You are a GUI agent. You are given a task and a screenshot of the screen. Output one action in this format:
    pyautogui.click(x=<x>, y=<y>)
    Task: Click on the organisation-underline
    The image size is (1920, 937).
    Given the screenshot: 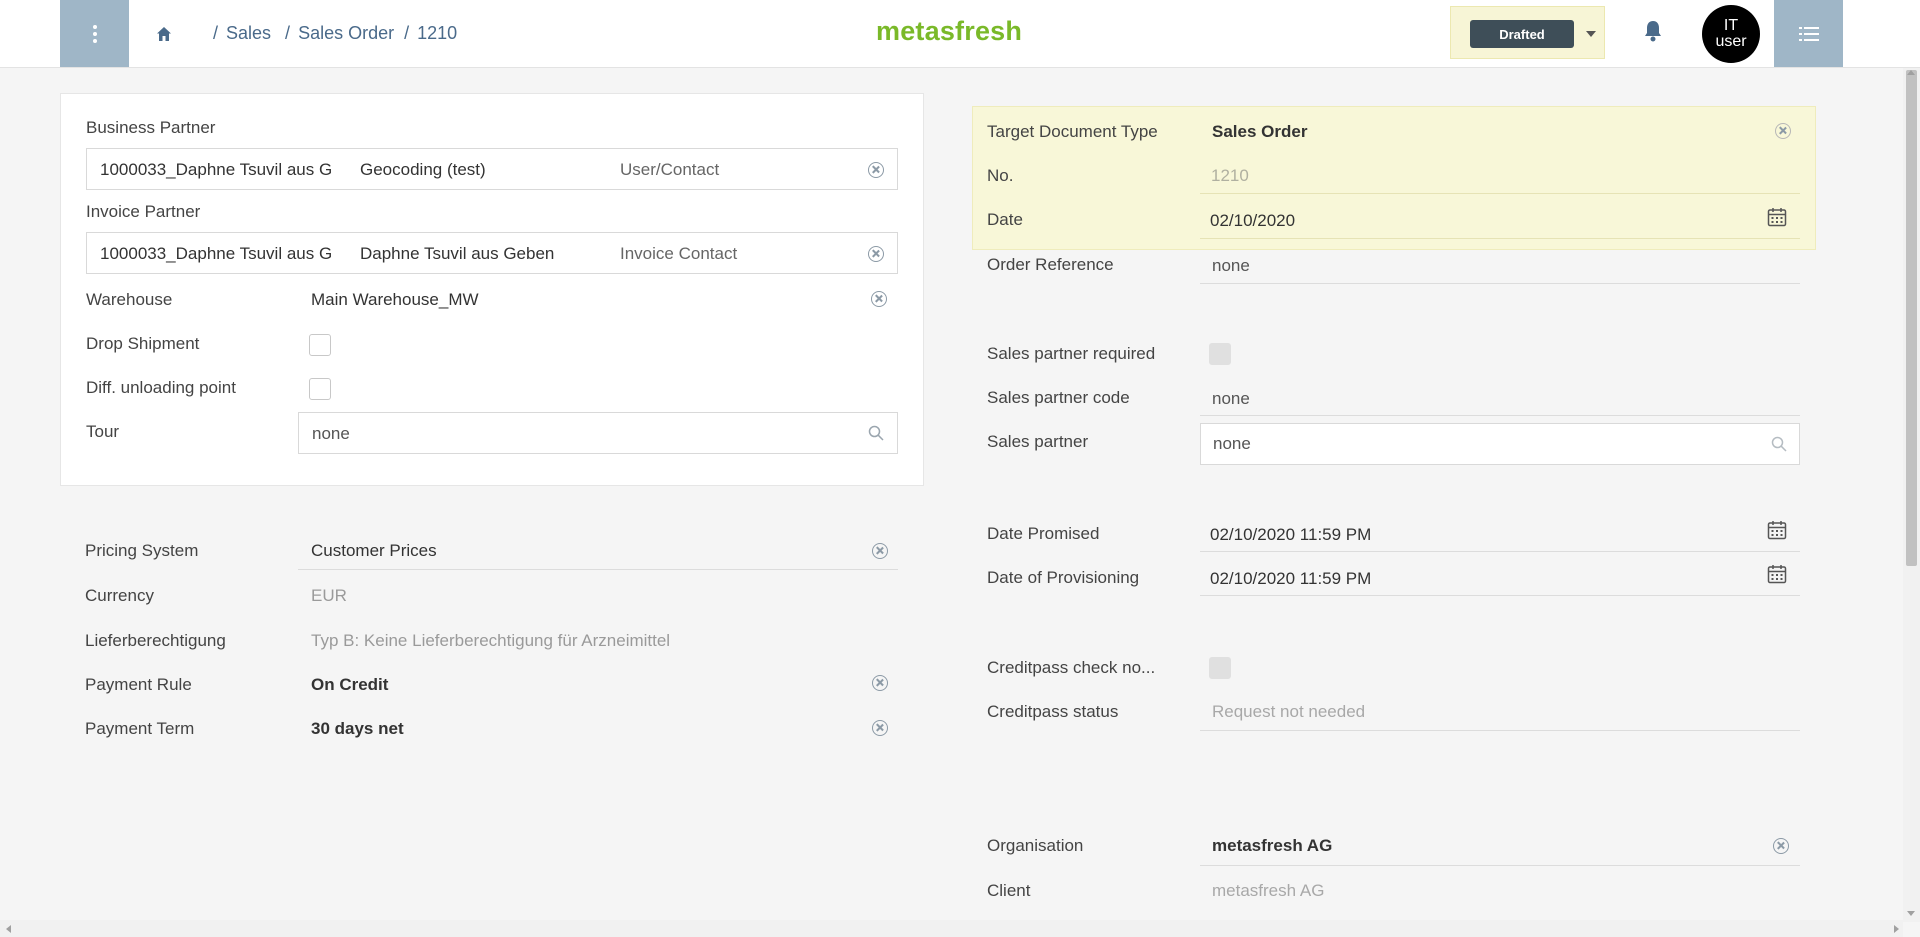 What is the action you would take?
    pyautogui.click(x=1500, y=865)
    